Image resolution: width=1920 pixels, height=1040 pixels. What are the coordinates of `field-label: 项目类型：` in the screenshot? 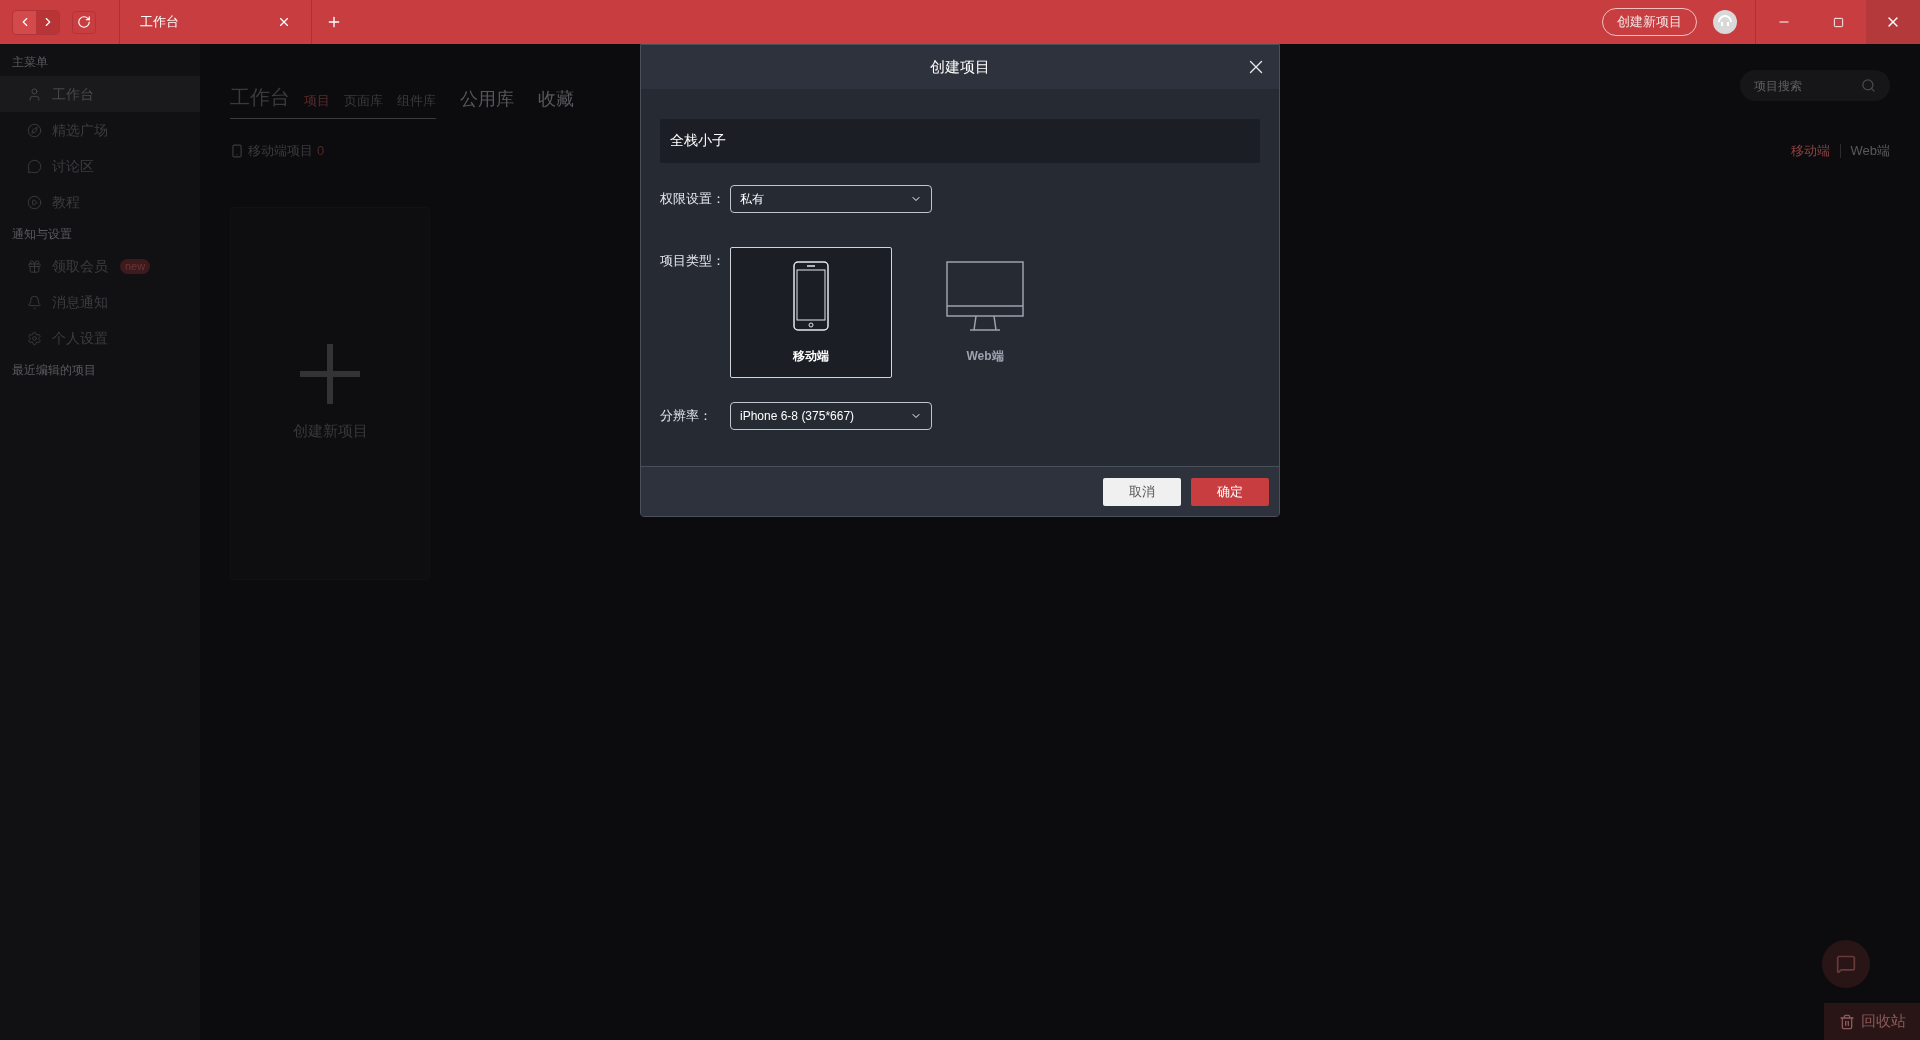 It's located at (693, 261).